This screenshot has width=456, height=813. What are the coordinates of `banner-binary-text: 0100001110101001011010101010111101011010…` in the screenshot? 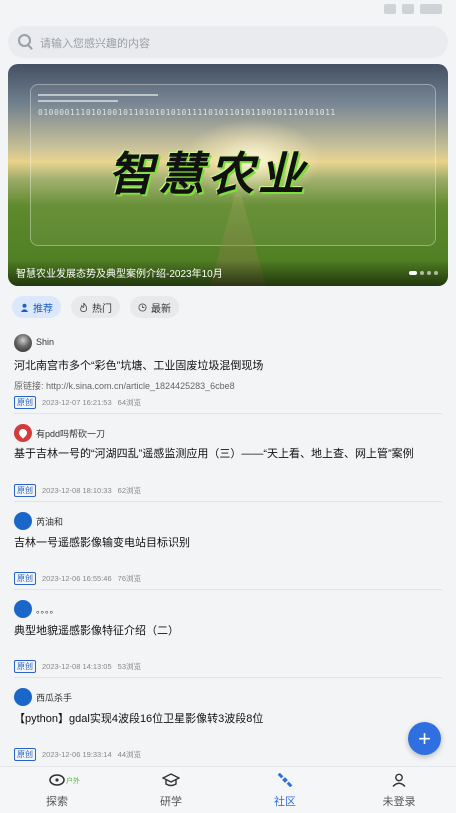 It's located at (187, 112).